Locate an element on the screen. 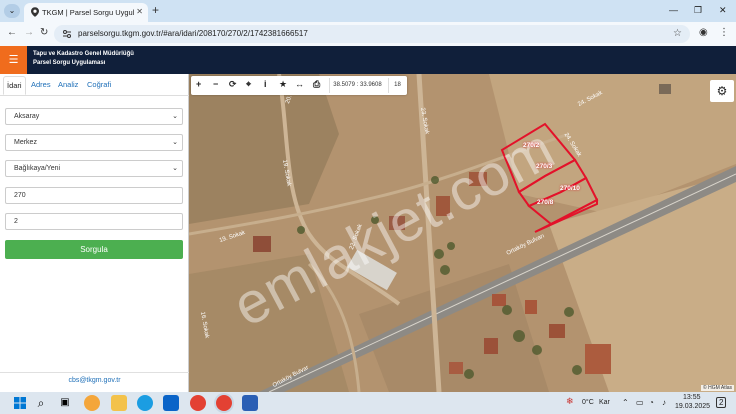 This screenshot has width=736, height=414. wifi-icon: ◔ is located at coordinates (651, 402).